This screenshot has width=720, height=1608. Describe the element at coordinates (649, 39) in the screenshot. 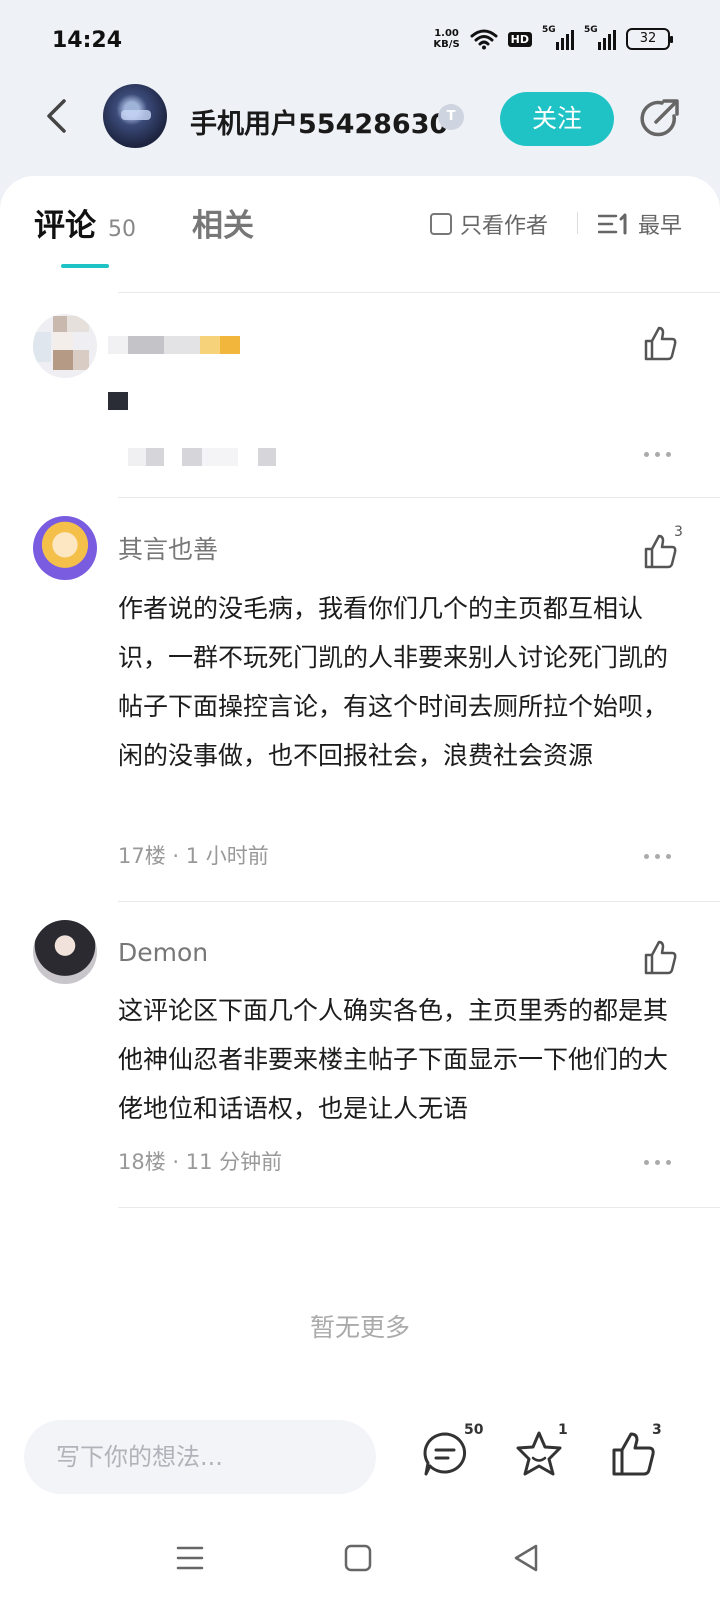

I see `battery-icon: 32` at that location.